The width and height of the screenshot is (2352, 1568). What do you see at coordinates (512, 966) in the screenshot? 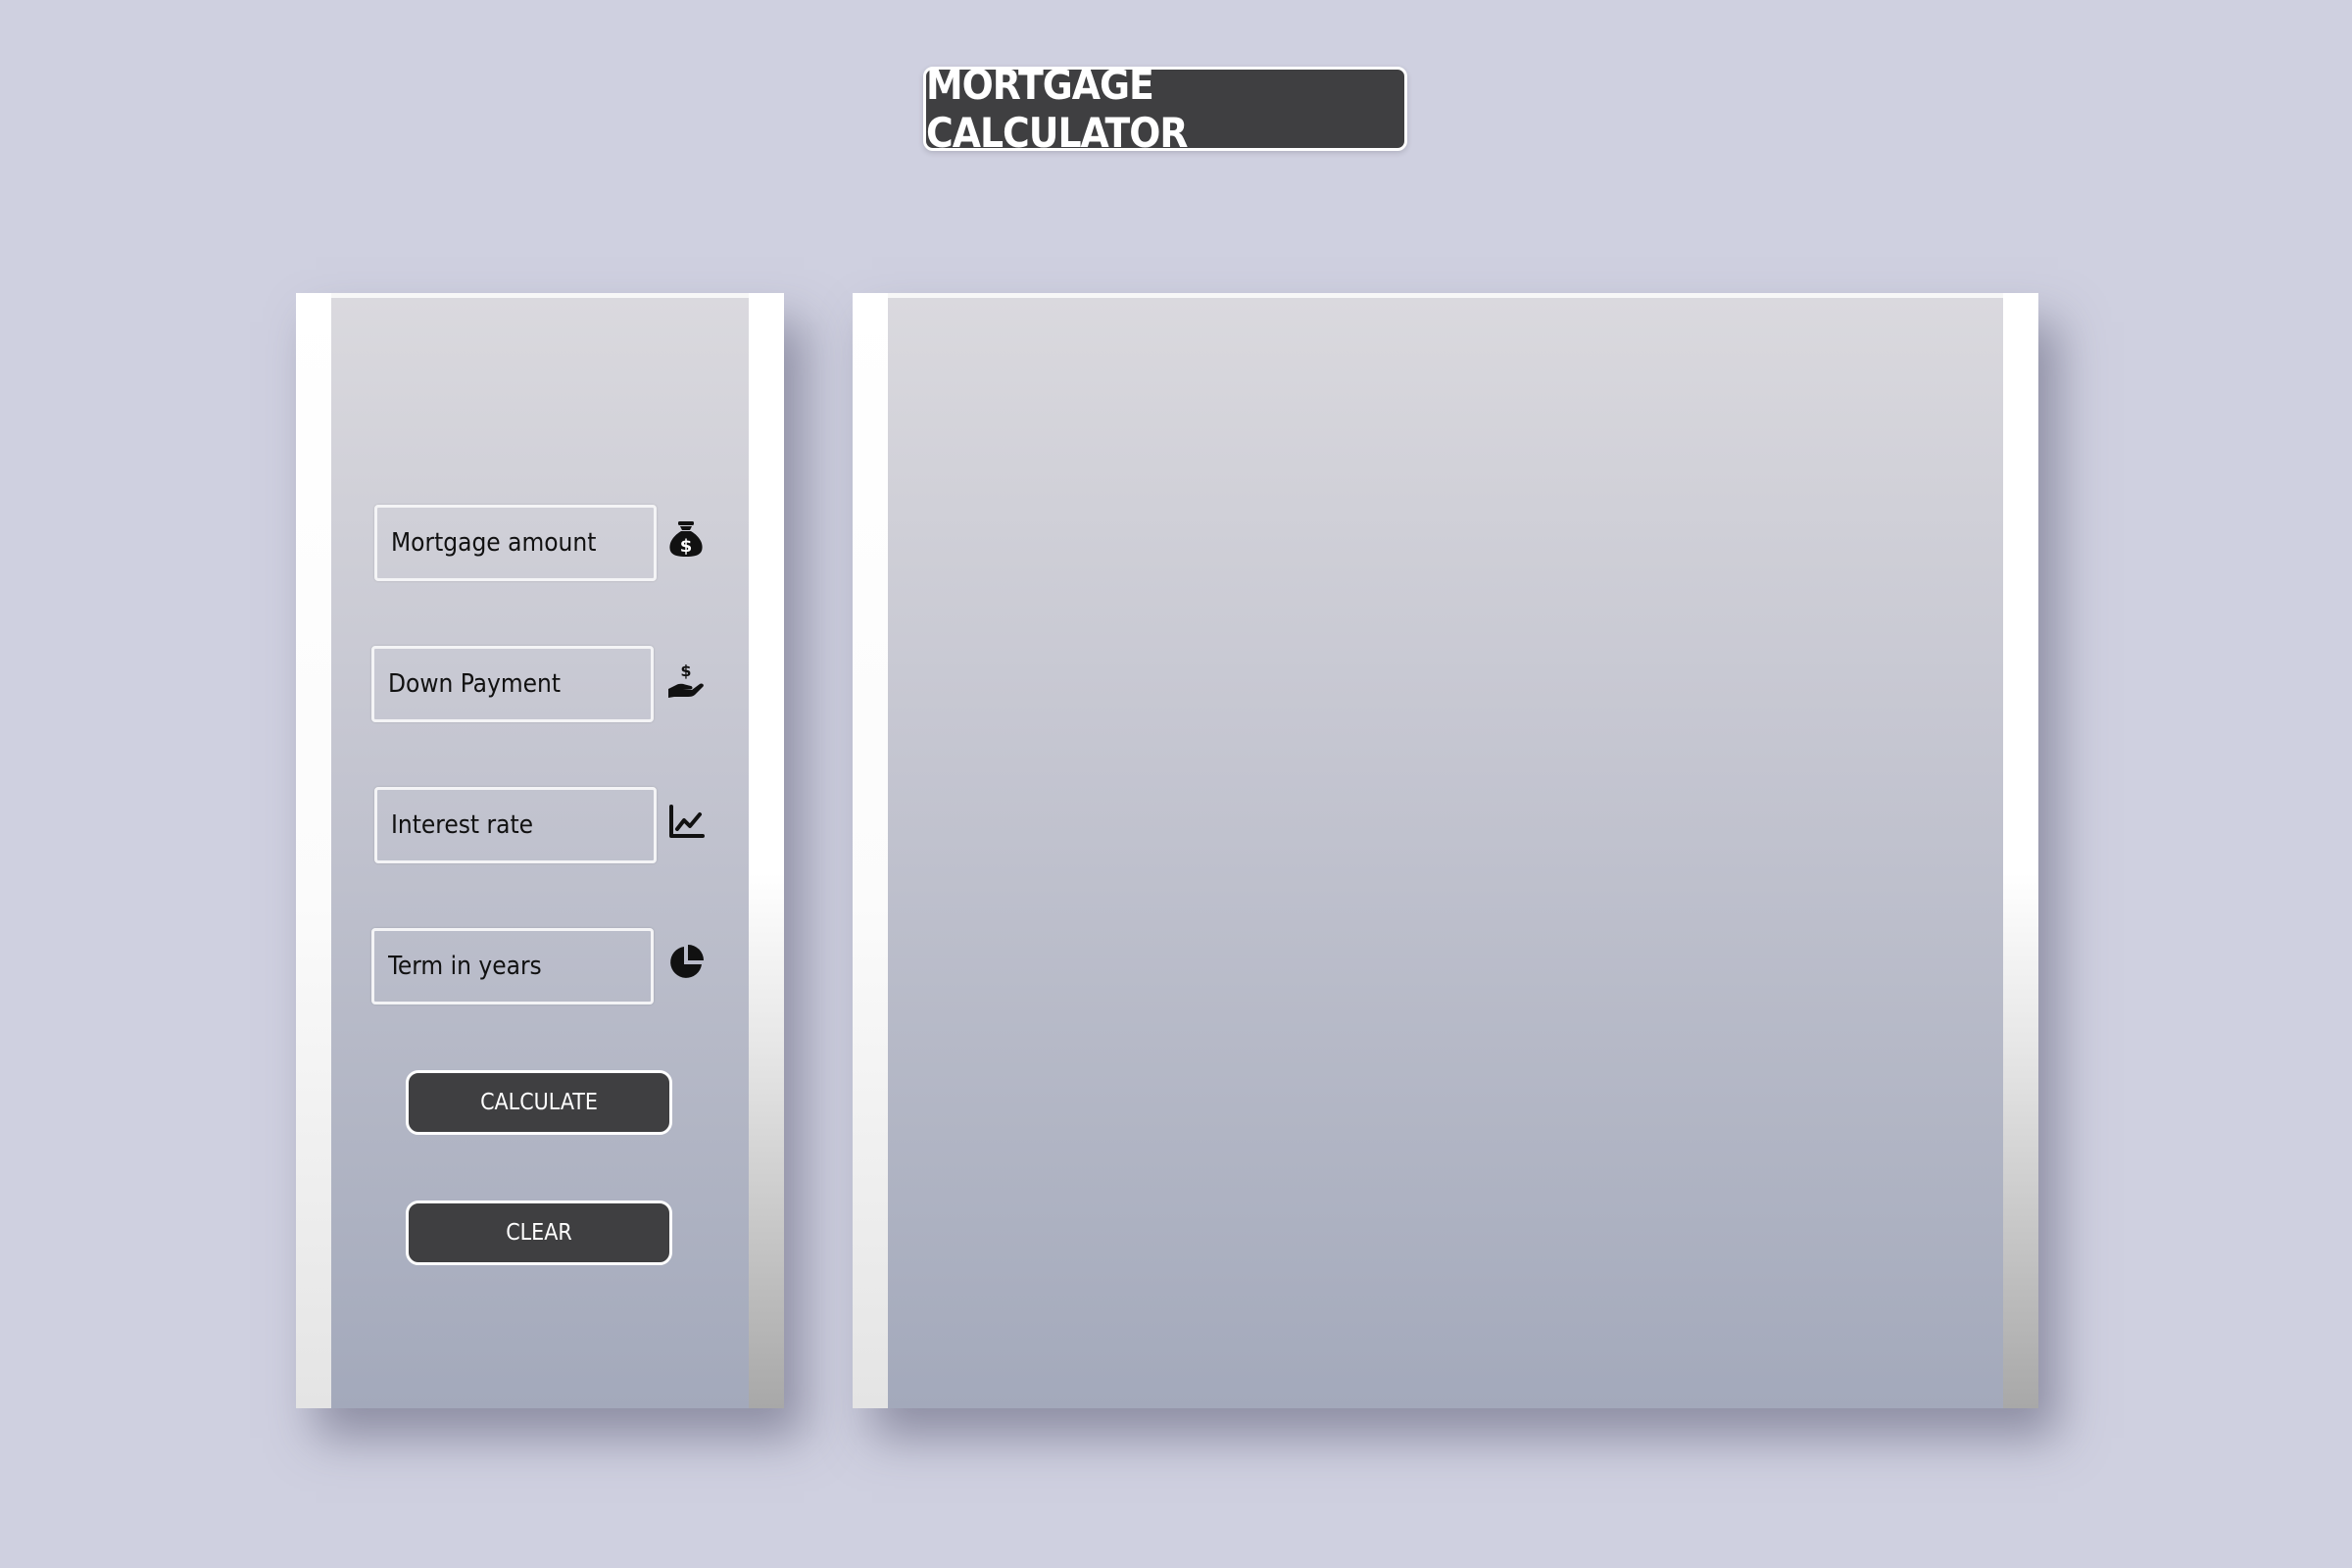
I see `term-years-input` at bounding box center [512, 966].